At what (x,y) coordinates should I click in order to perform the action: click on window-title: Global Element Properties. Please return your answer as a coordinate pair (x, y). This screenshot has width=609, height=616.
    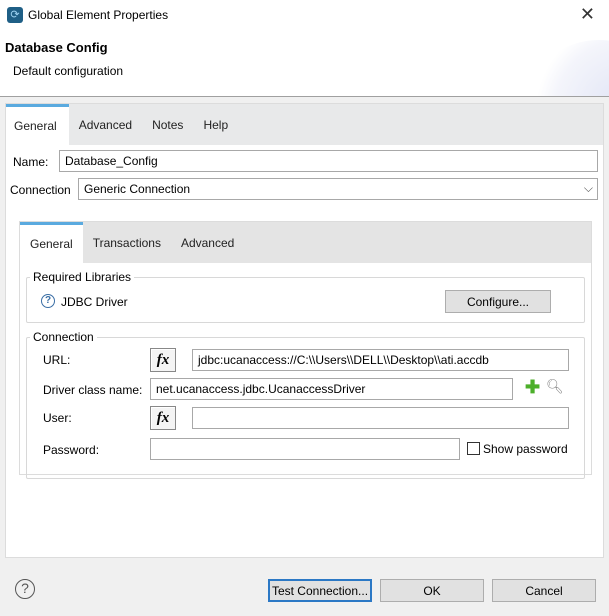
    Looking at the image, I should click on (98, 15).